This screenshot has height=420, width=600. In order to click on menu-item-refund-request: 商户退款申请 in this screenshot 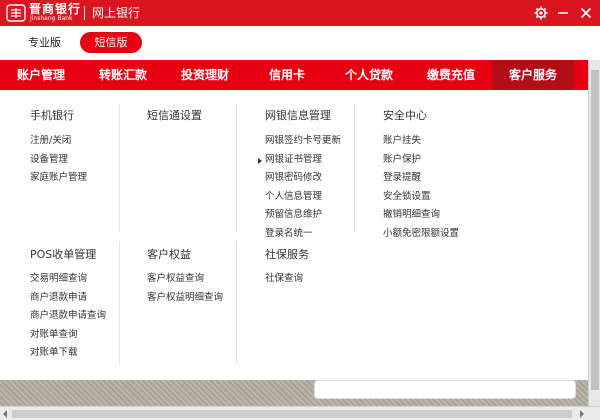, I will do `click(68, 298)`.